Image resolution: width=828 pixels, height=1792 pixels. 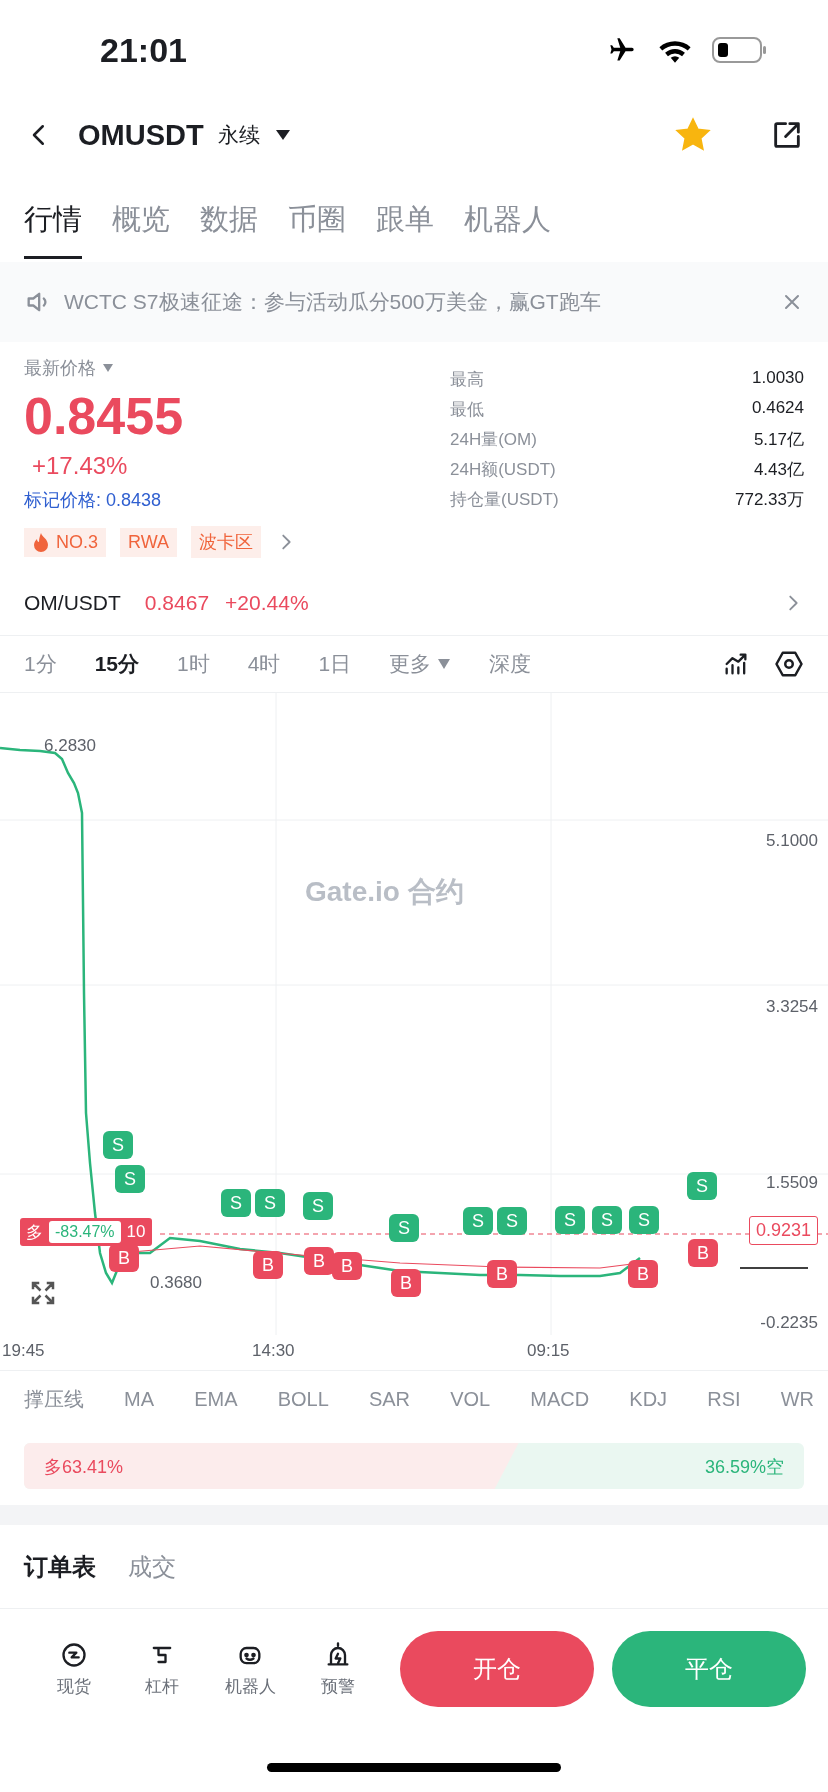 I want to click on tab: 行情, so click(x=53, y=229).